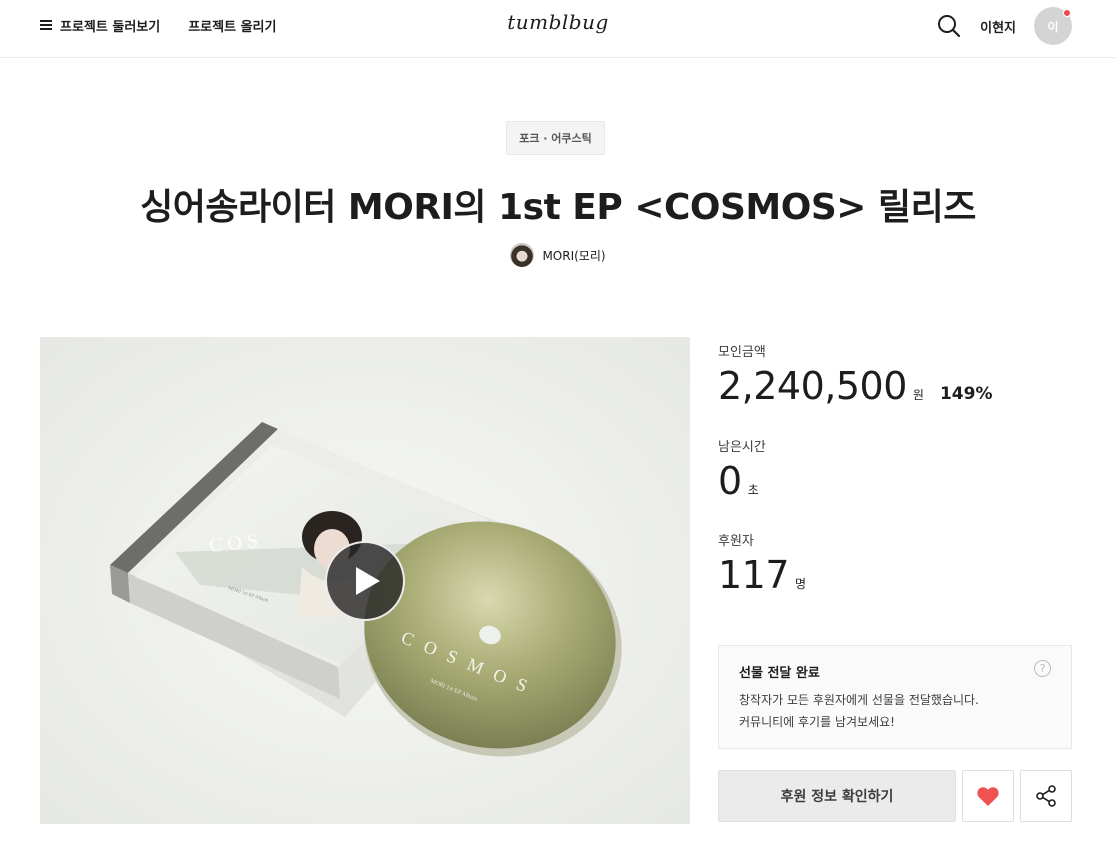  Describe the element at coordinates (1067, 13) in the screenshot. I see `notification-dot` at that location.